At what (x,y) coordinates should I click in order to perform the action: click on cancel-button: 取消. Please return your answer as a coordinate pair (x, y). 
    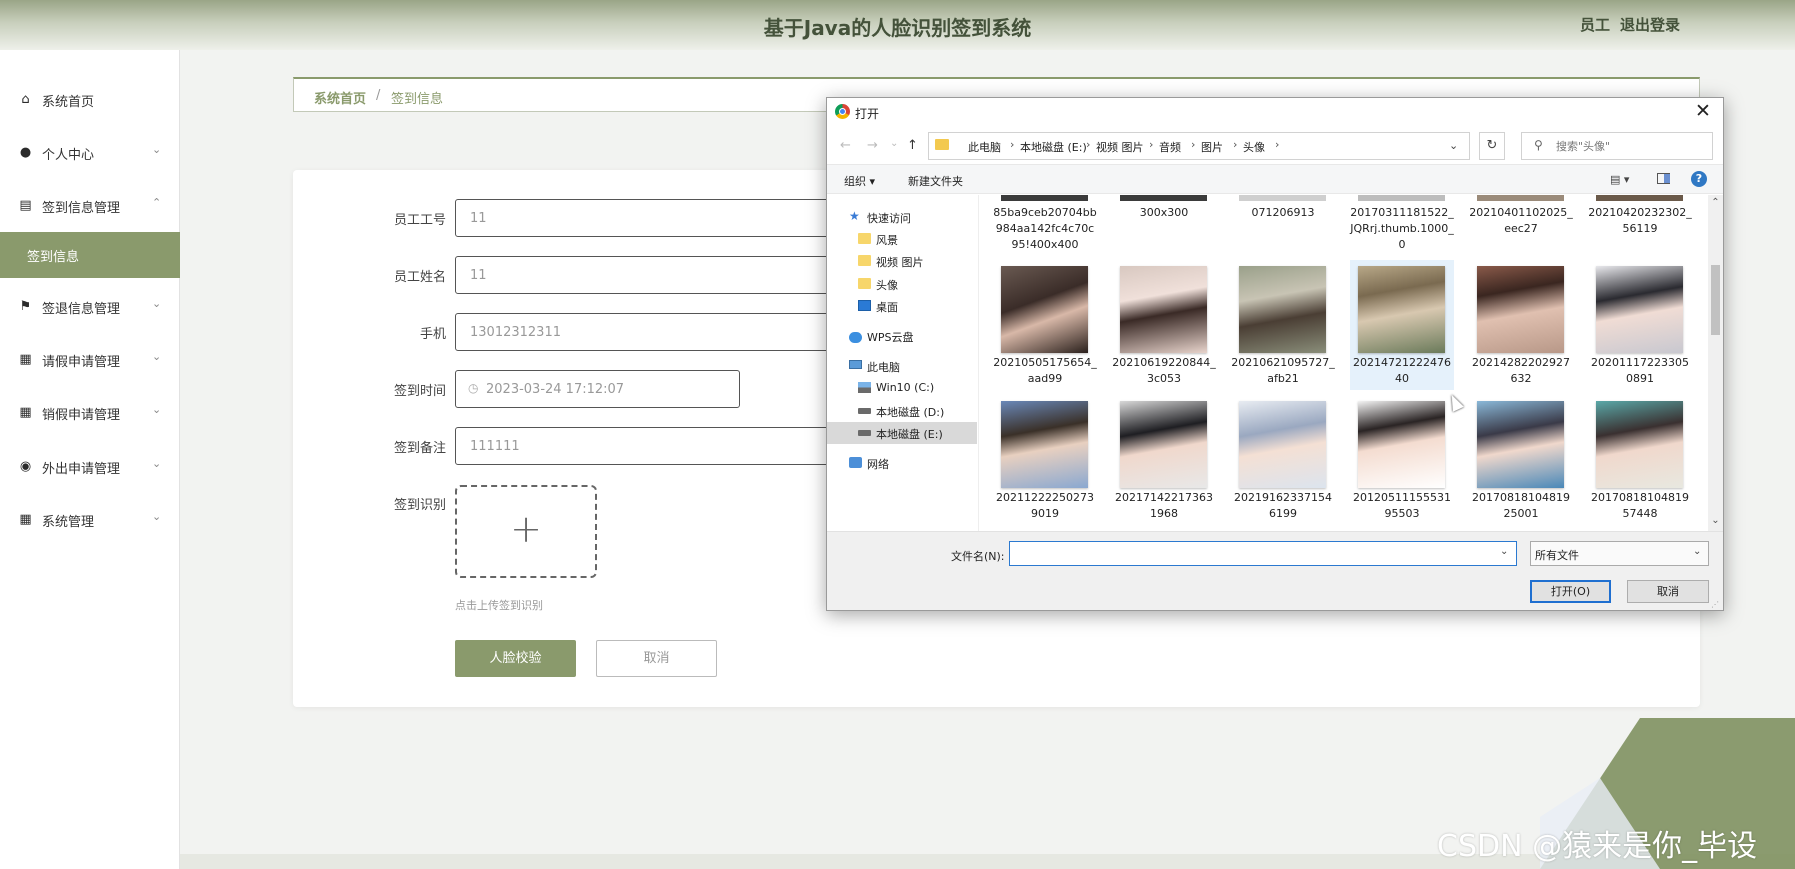
    Looking at the image, I should click on (656, 658).